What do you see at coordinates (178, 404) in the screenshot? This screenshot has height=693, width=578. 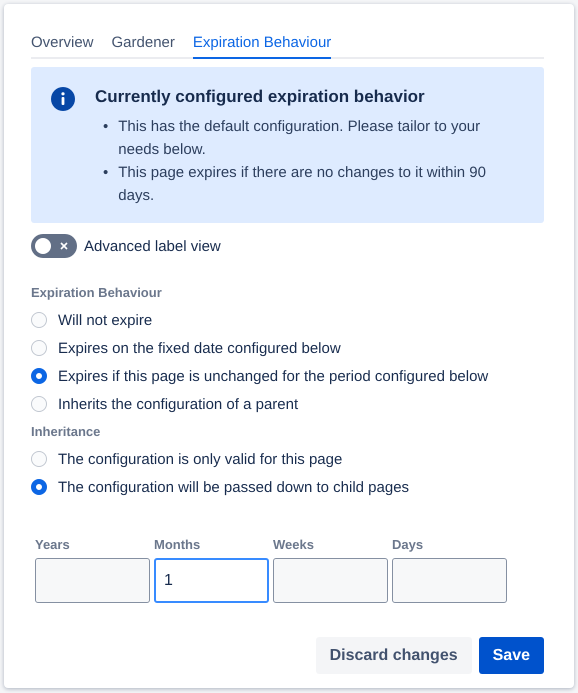 I see `radio-label: Inherits the configuration of a parent` at bounding box center [178, 404].